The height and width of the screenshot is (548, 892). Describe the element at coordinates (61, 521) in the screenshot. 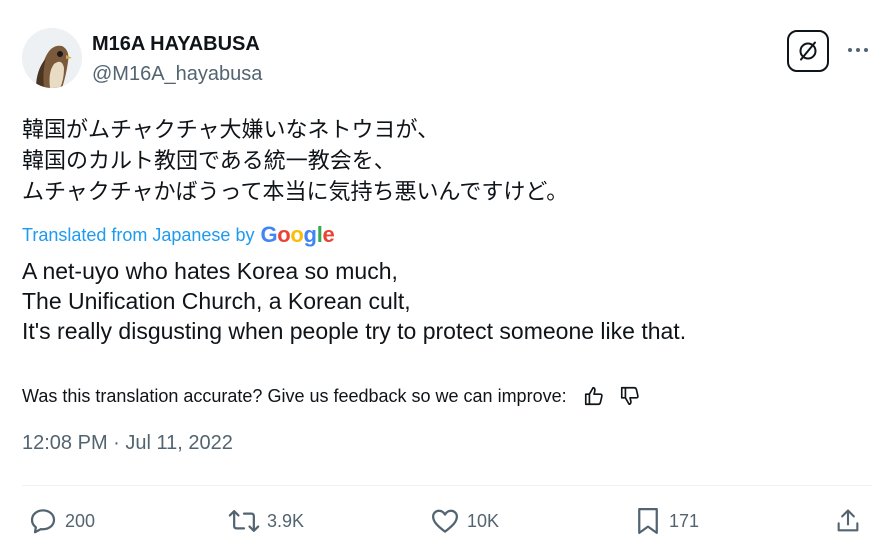

I see `reply-button: 200` at that location.